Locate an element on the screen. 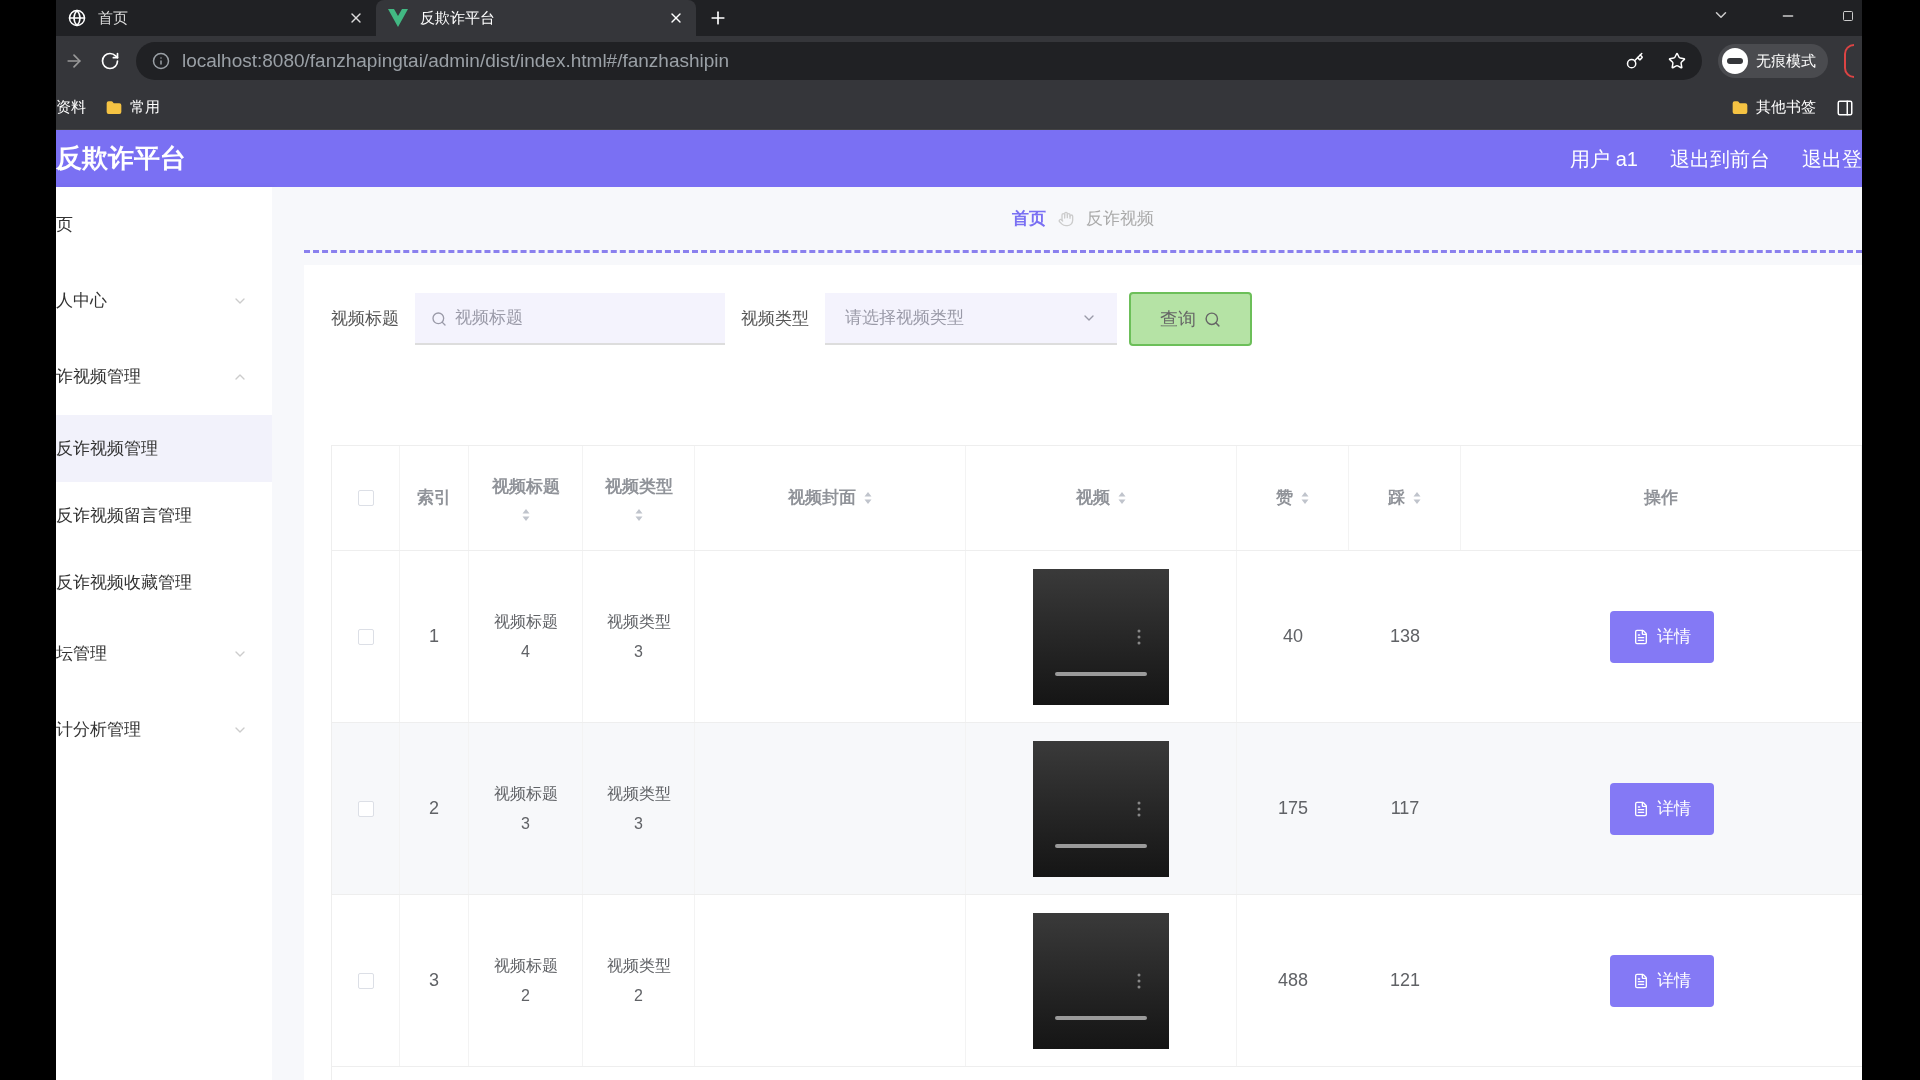  table-cell-text: 视频类型 2 is located at coordinates (638, 980).